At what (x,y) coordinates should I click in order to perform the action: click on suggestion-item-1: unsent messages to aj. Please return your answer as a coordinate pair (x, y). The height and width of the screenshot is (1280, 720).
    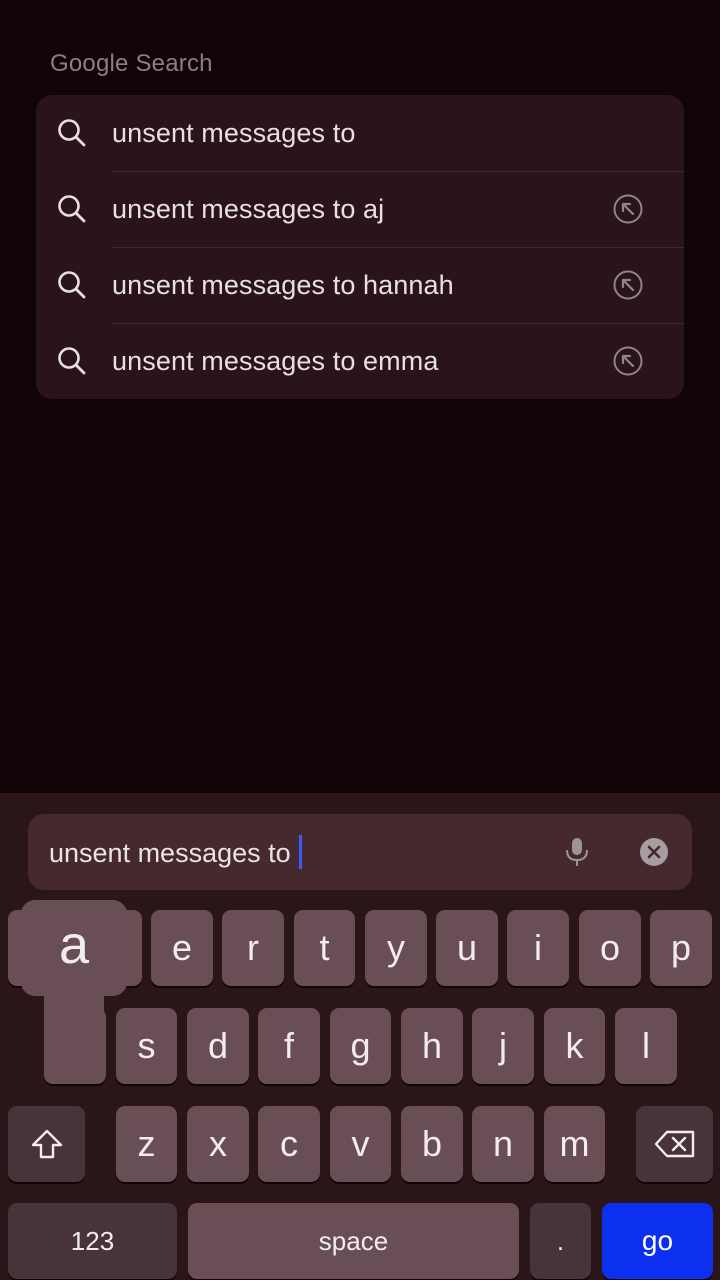
    Looking at the image, I should click on (360, 209).